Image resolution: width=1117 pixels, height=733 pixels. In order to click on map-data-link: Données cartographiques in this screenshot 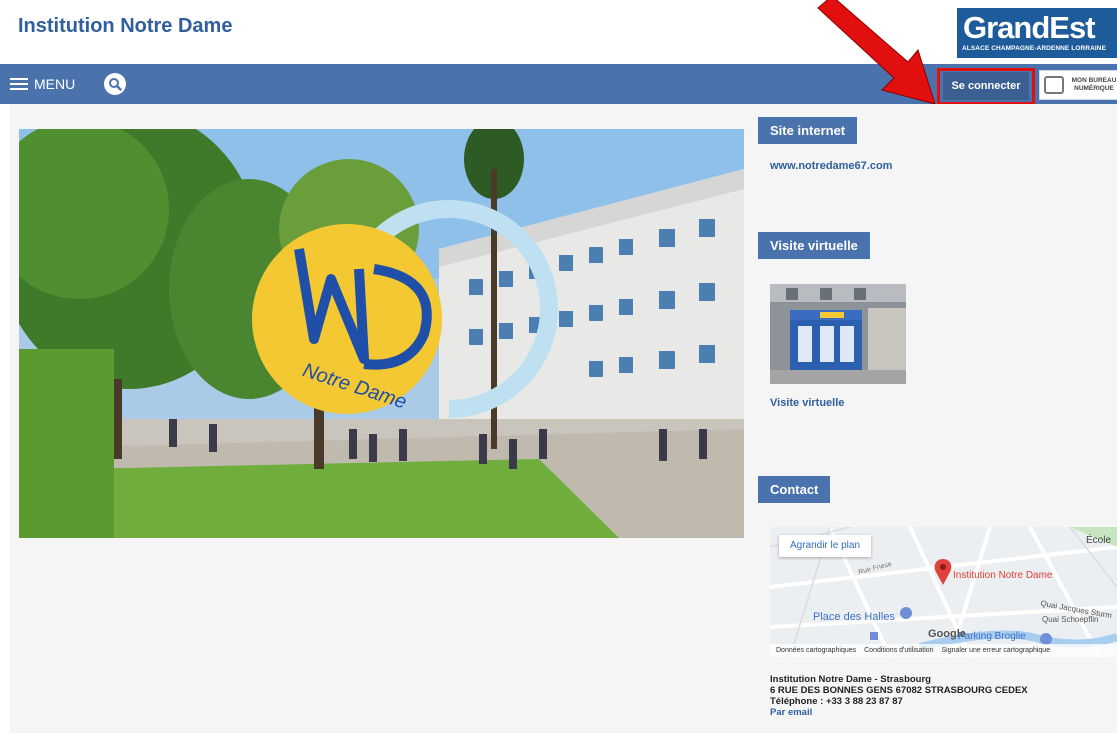, I will do `click(816, 650)`.